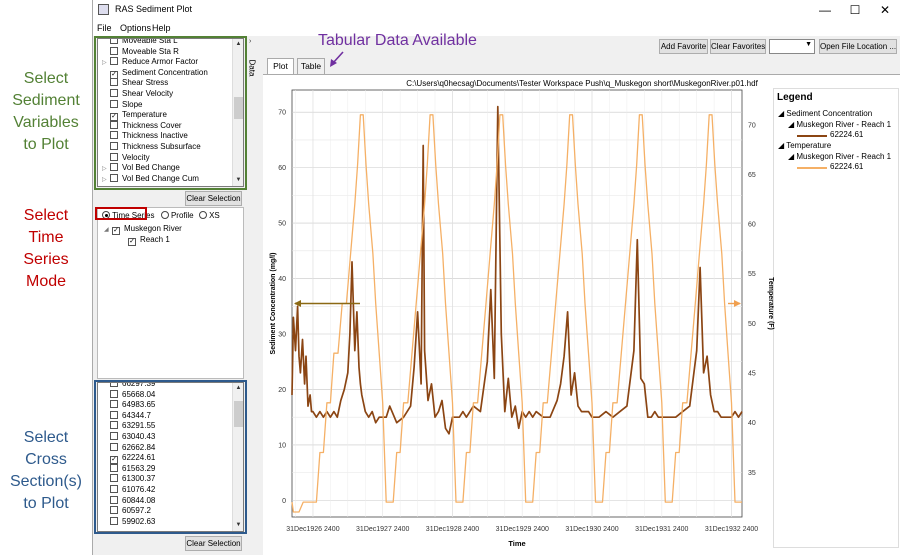 The image size is (900, 555). Describe the element at coordinates (280, 66) in the screenshot. I see `tab-plot: Plot` at that location.